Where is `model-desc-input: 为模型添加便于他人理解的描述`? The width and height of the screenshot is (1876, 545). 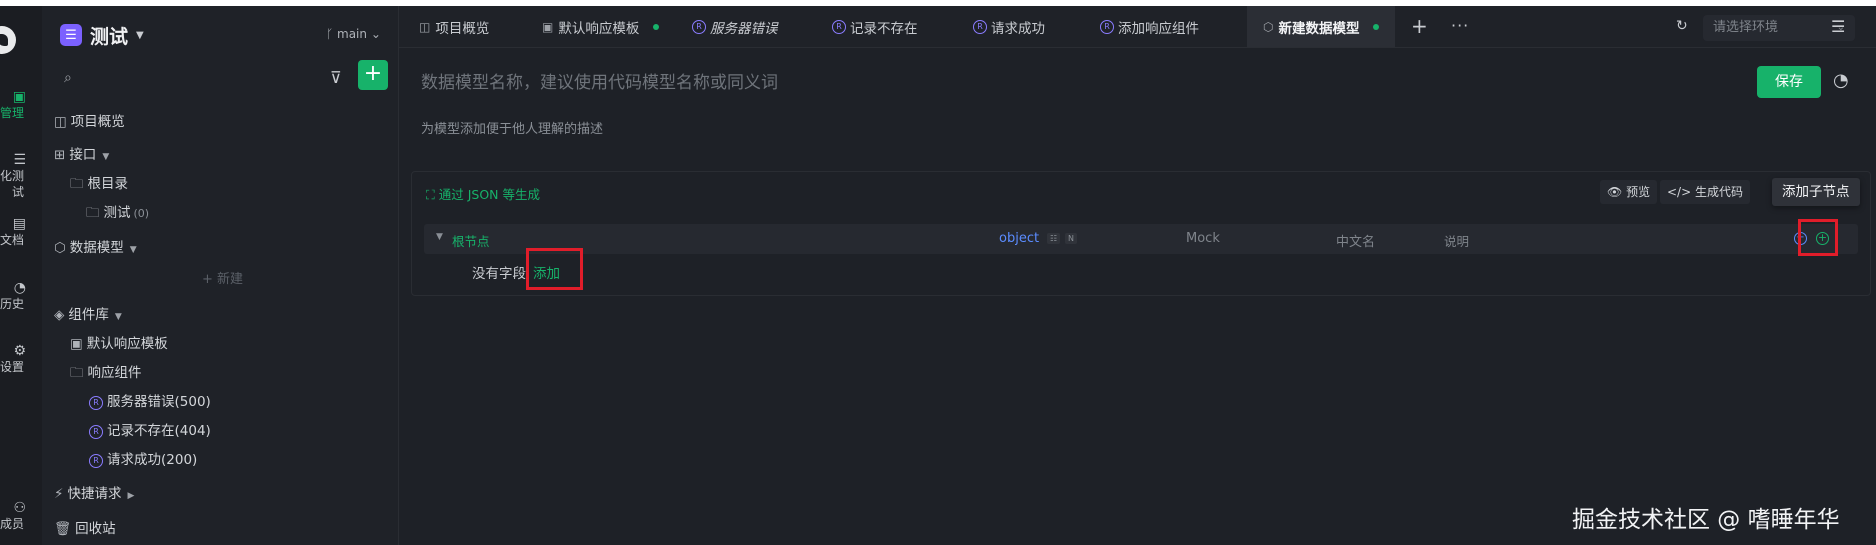 model-desc-input: 为模型添加便于他人理解的描述 is located at coordinates (512, 127).